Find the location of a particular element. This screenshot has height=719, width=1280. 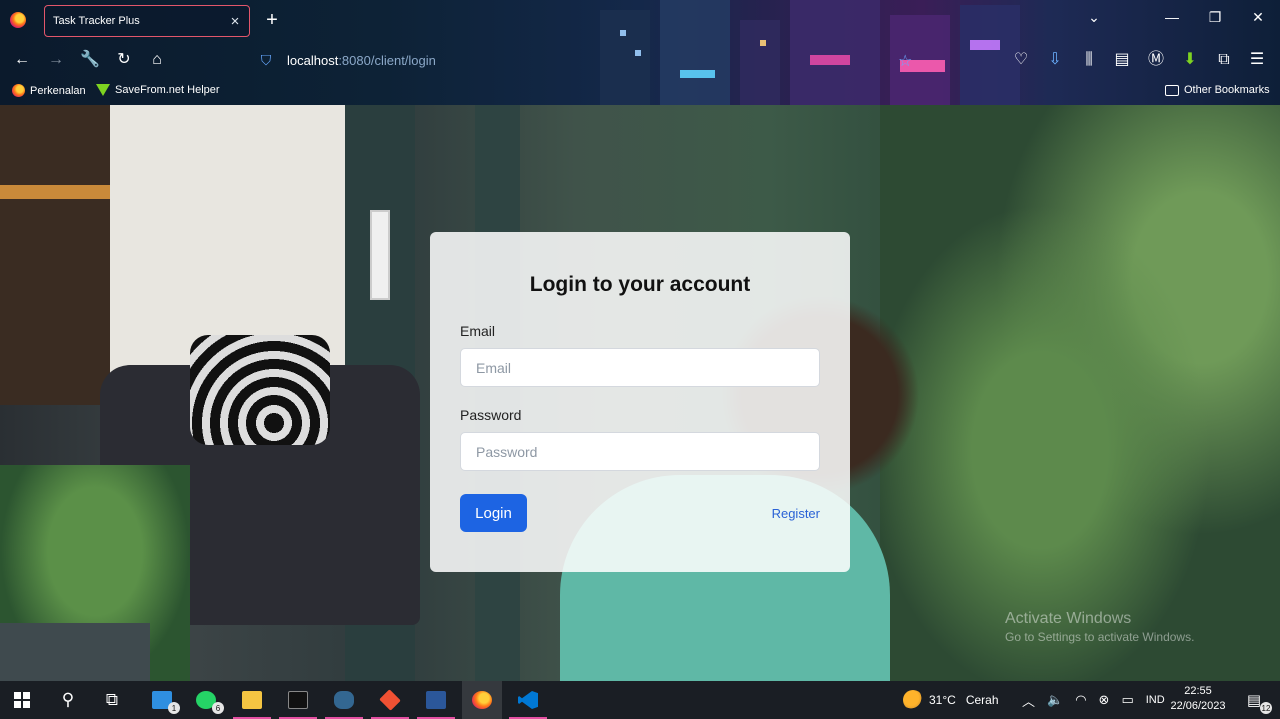

tab-task-tracker: Task Tracker Plus × is located at coordinates (147, 21).